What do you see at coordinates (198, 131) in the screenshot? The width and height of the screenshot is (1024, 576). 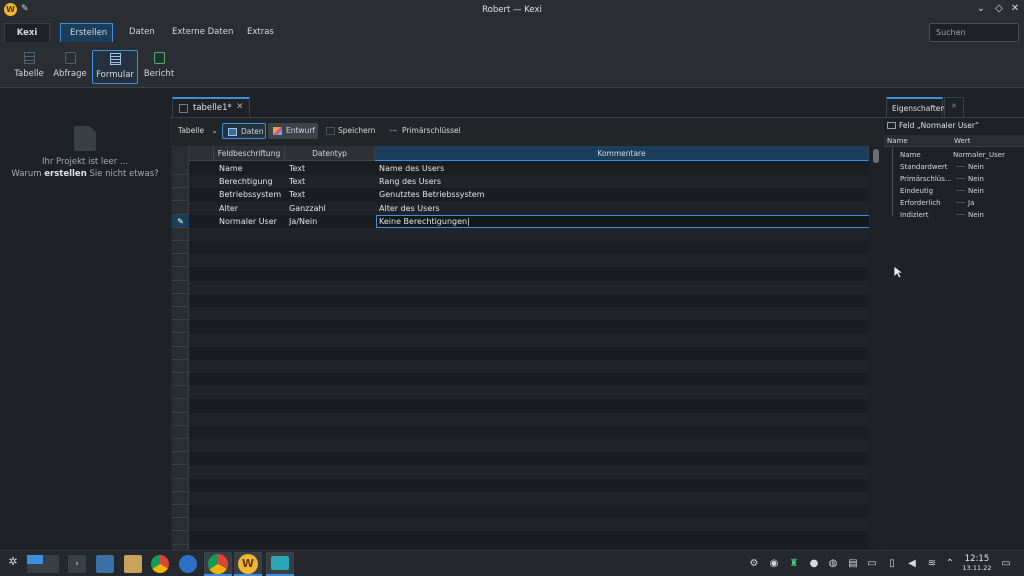 I see `view-select: Tabelle ⌄` at bounding box center [198, 131].